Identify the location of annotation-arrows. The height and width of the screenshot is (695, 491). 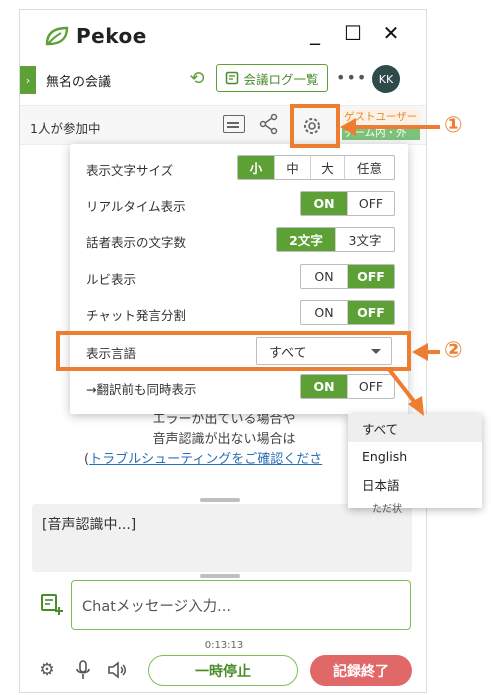
(390, 267).